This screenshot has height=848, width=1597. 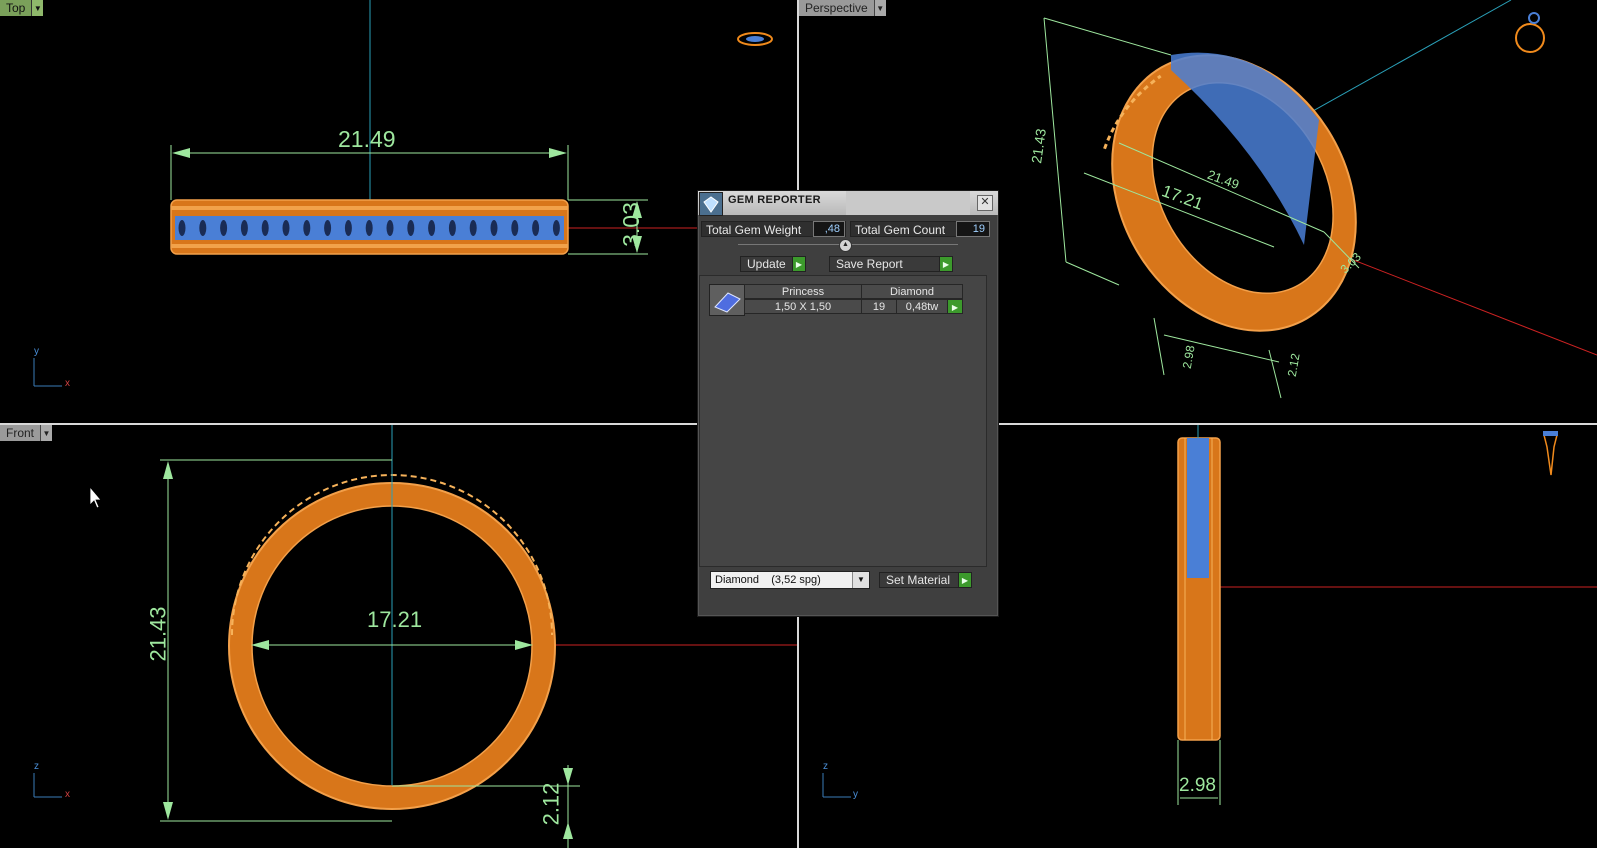 I want to click on gem-channel-side, so click(x=1198, y=508).